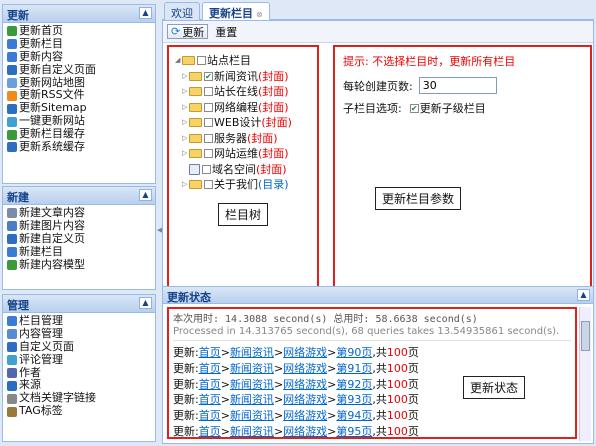  What do you see at coordinates (81, 265) in the screenshot?
I see `sidebar-item: 新建内容模型` at bounding box center [81, 265].